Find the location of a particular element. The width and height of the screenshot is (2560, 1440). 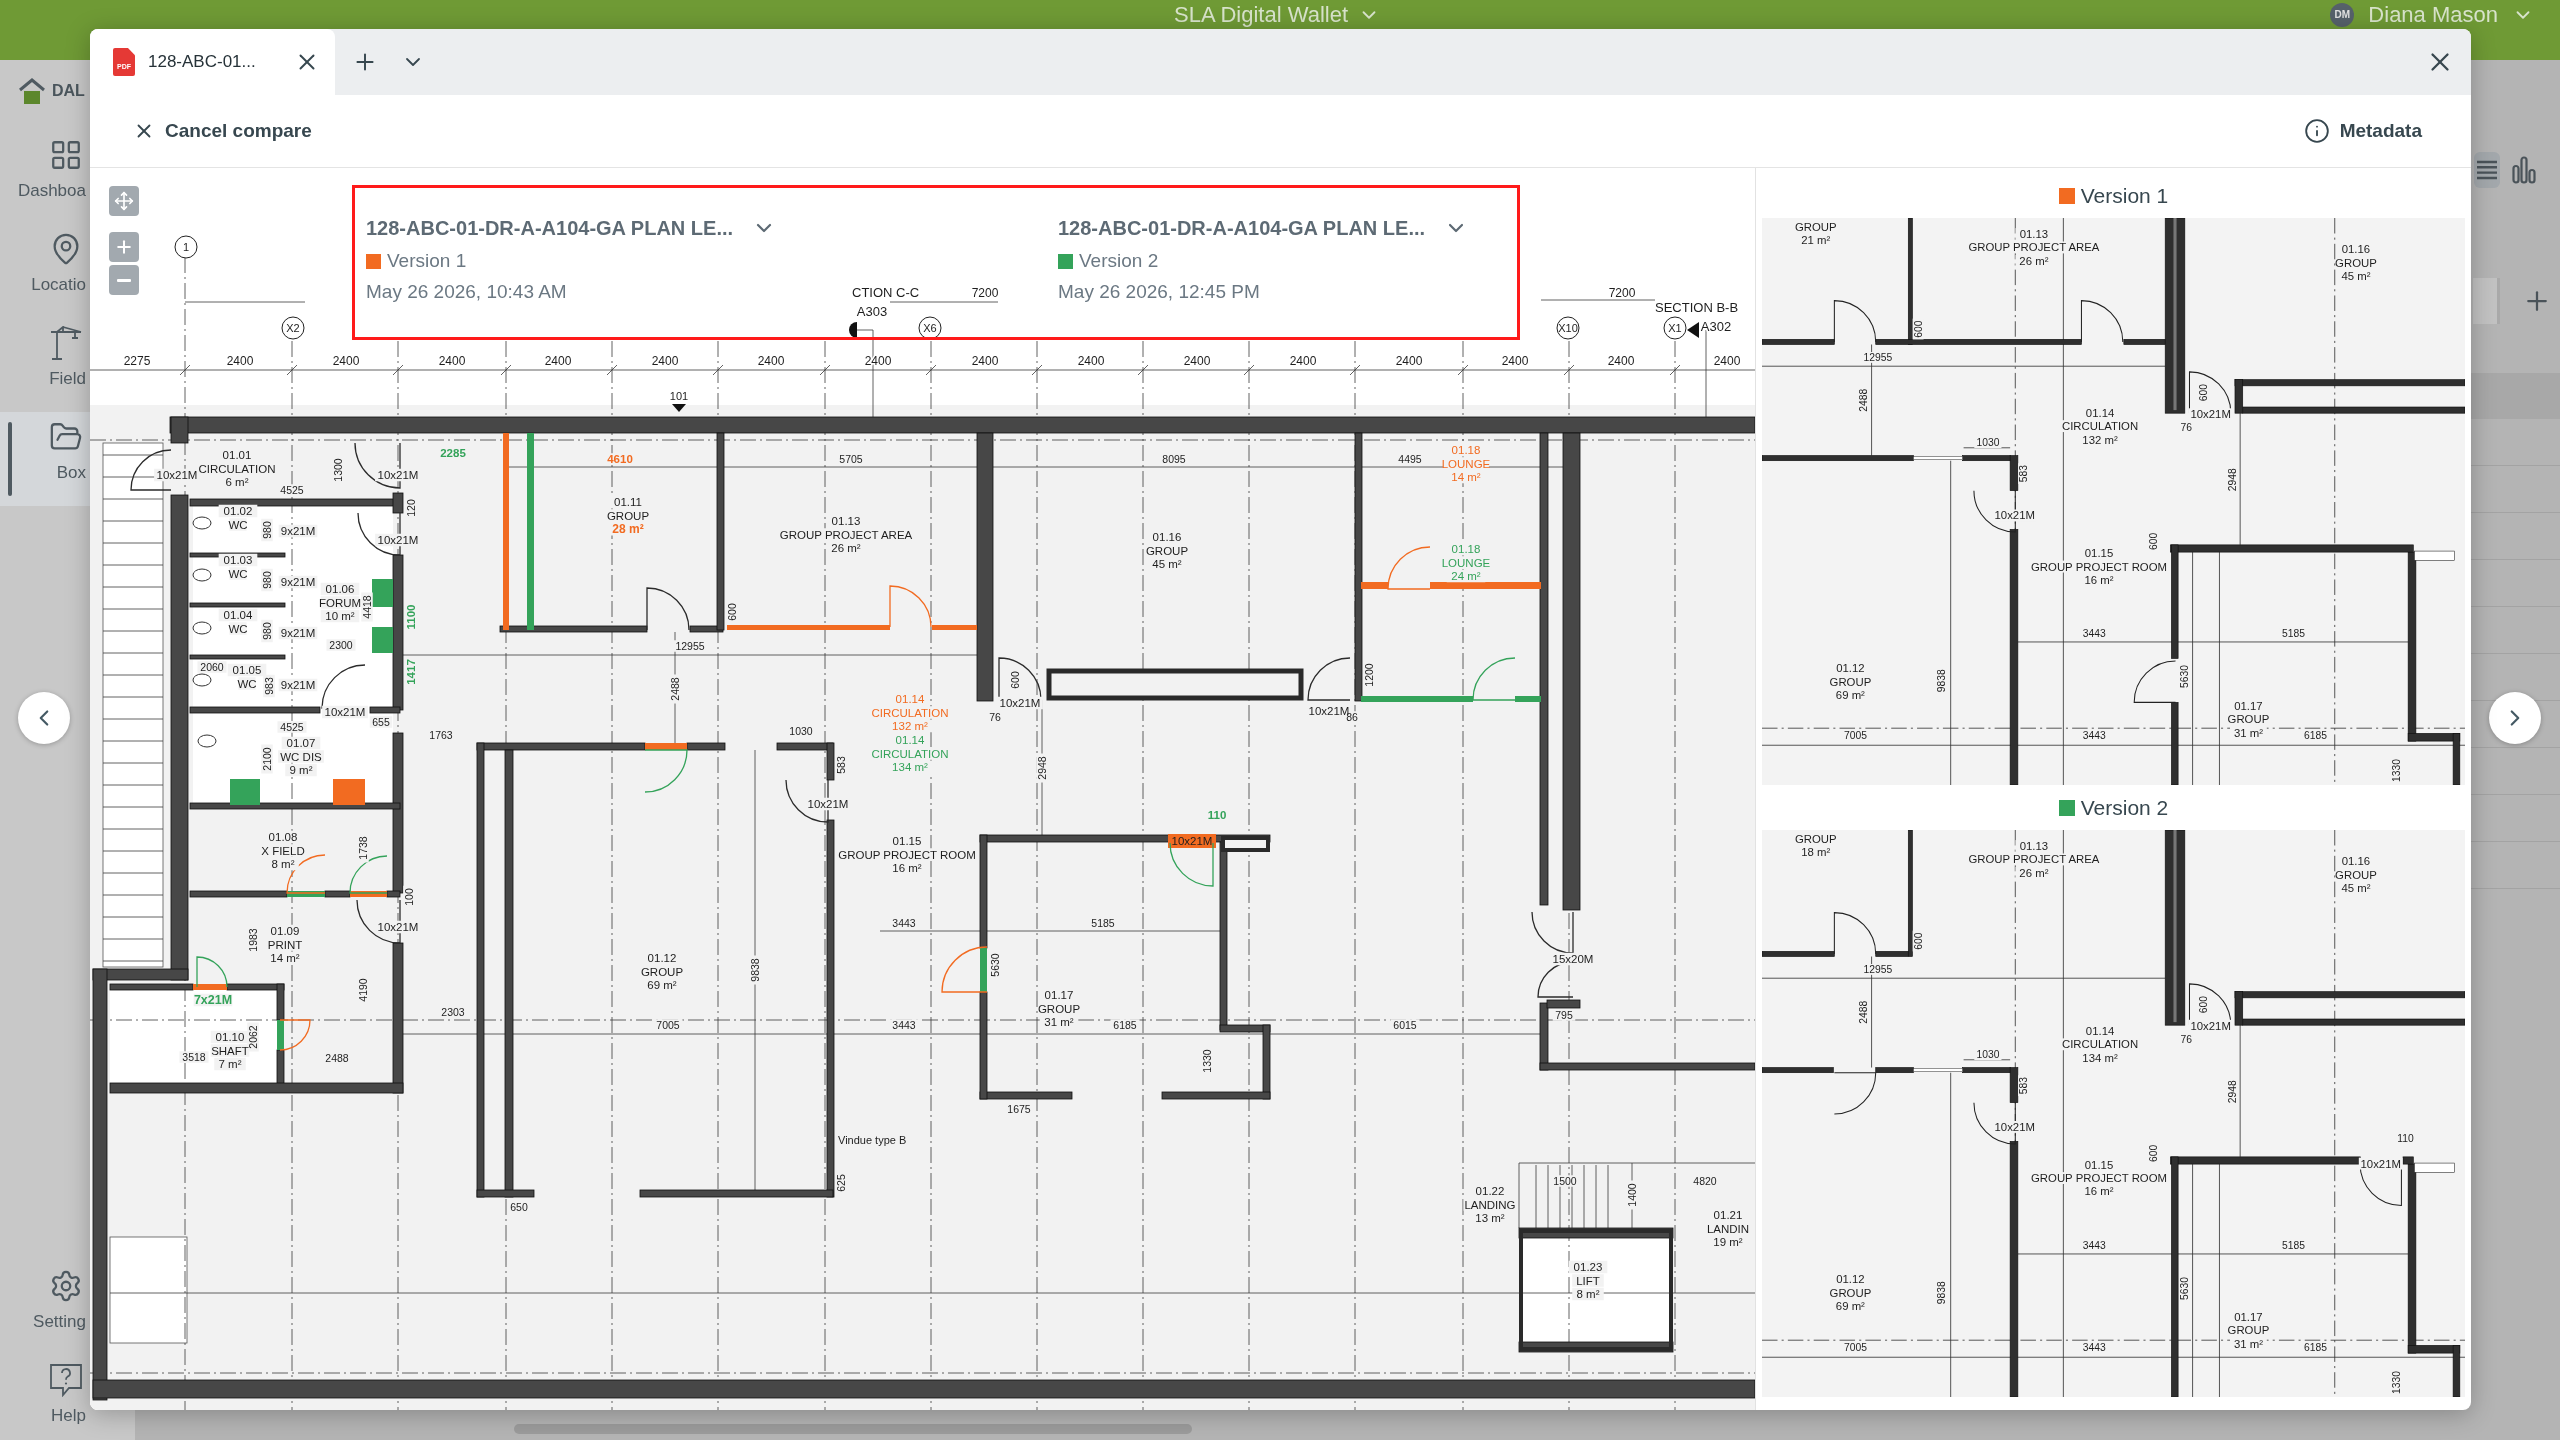

sidebar-item: Field is located at coordinates (45, 365).